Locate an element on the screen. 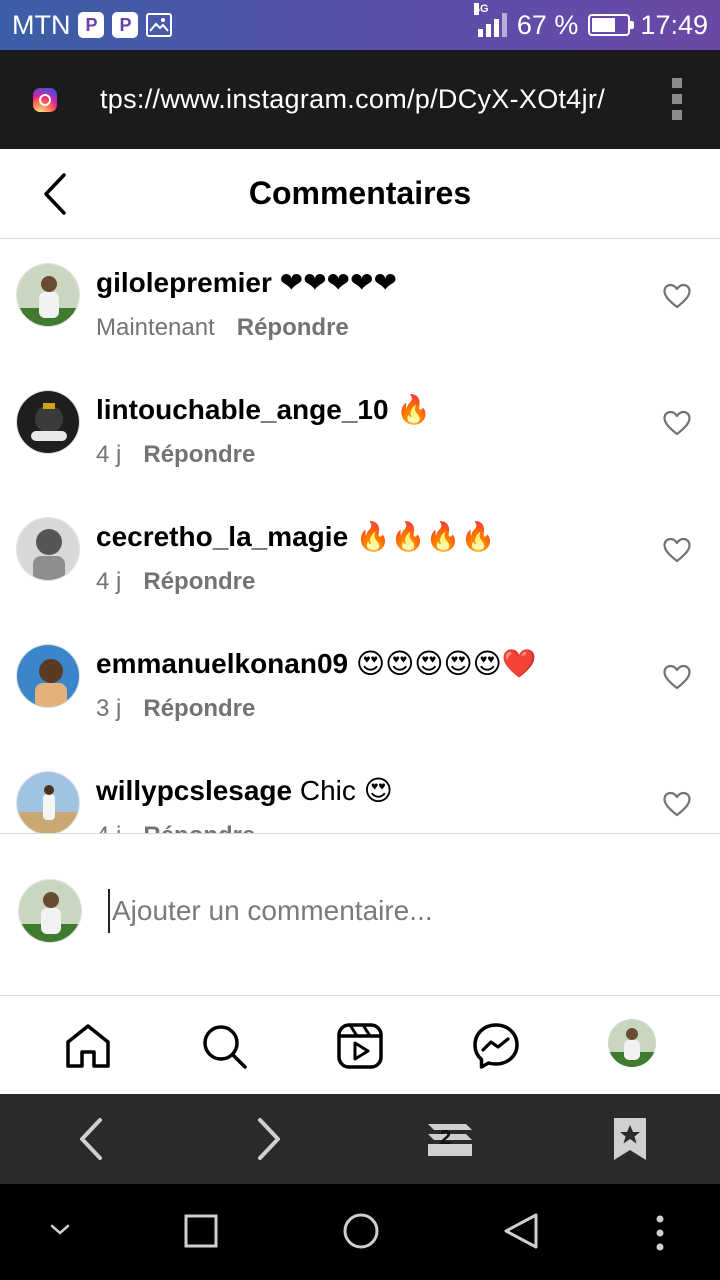 The image size is (720, 1280). comment-username: cecretho_la_magie is located at coordinates (222, 536).